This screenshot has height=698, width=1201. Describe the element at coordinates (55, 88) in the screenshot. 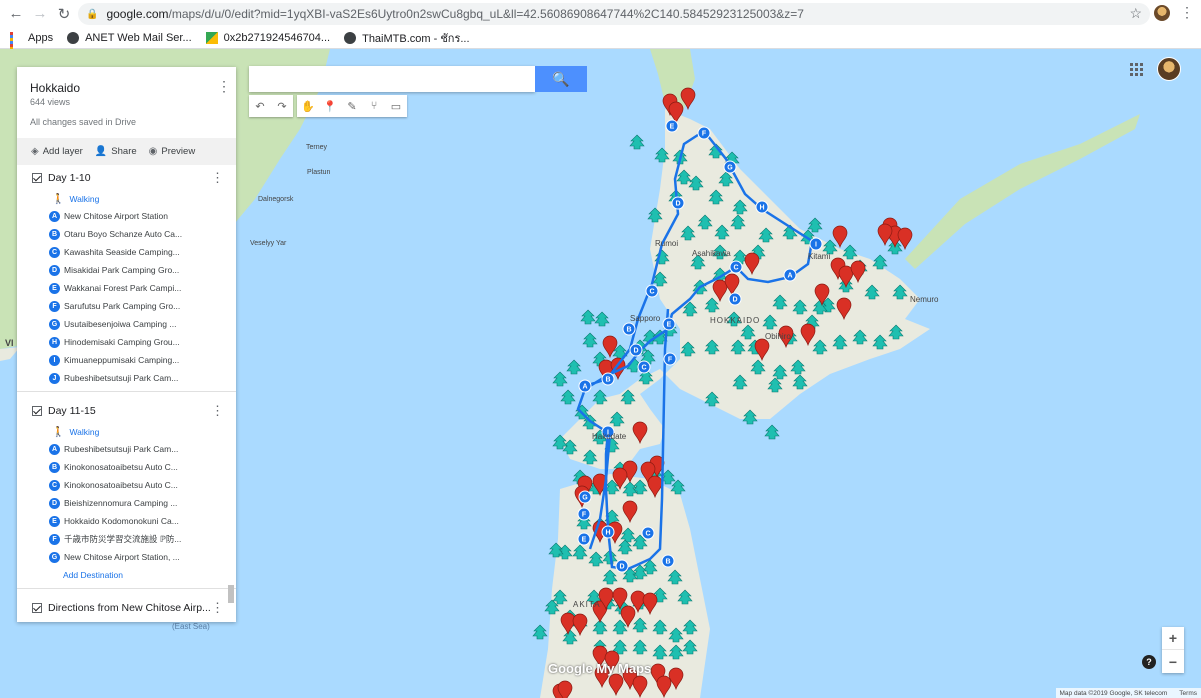

I see `map-title: Hokkaido` at that location.